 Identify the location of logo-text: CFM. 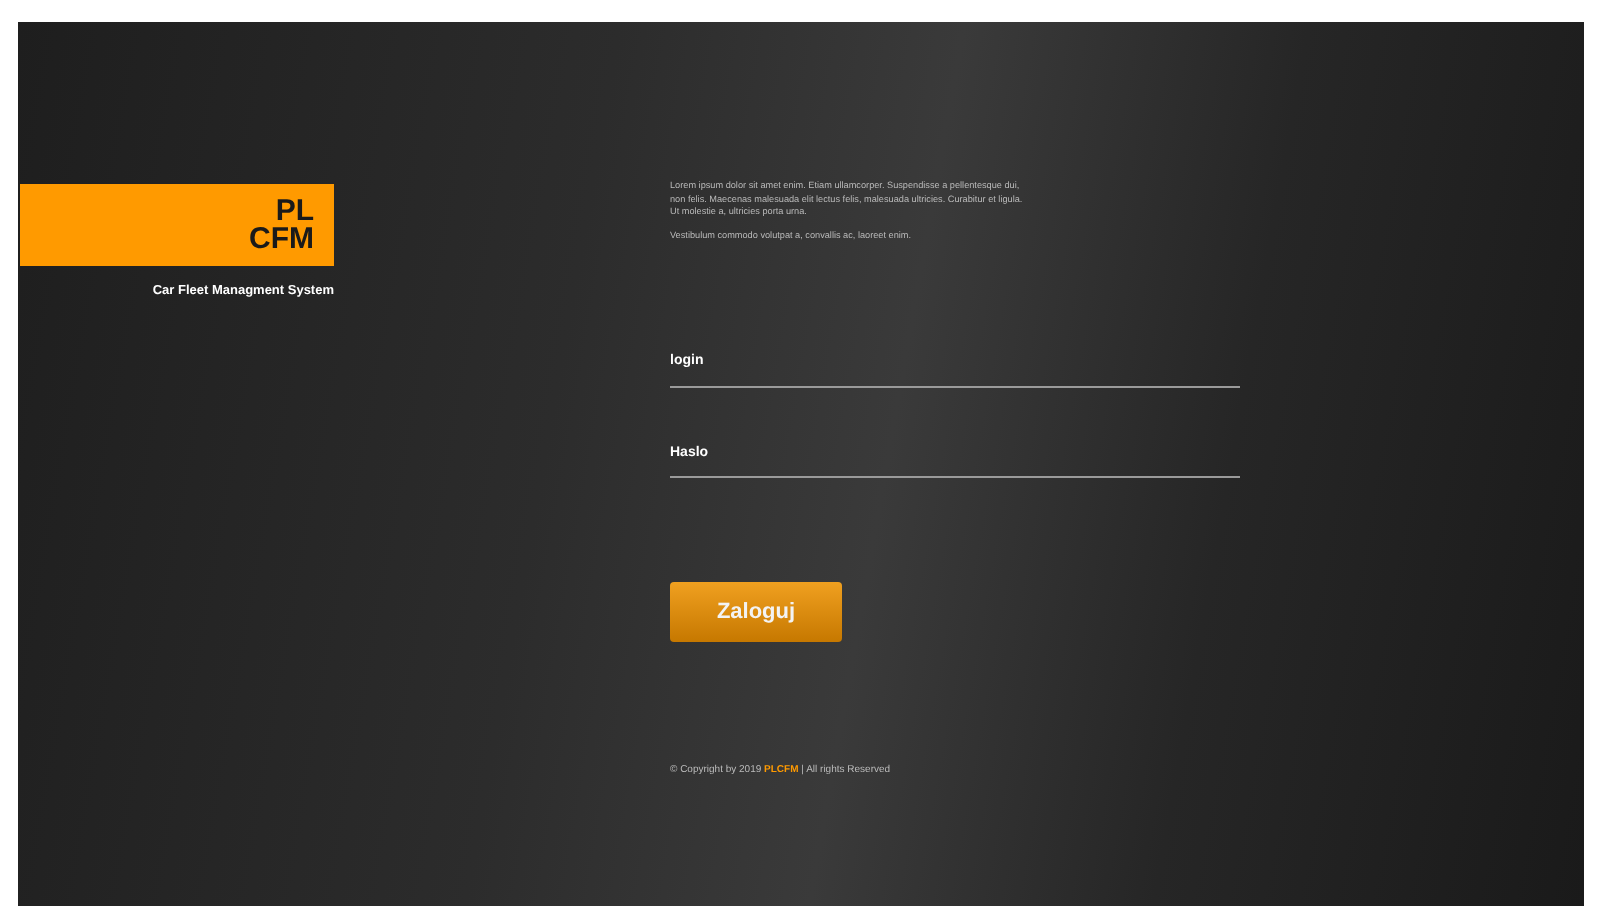
(281, 239).